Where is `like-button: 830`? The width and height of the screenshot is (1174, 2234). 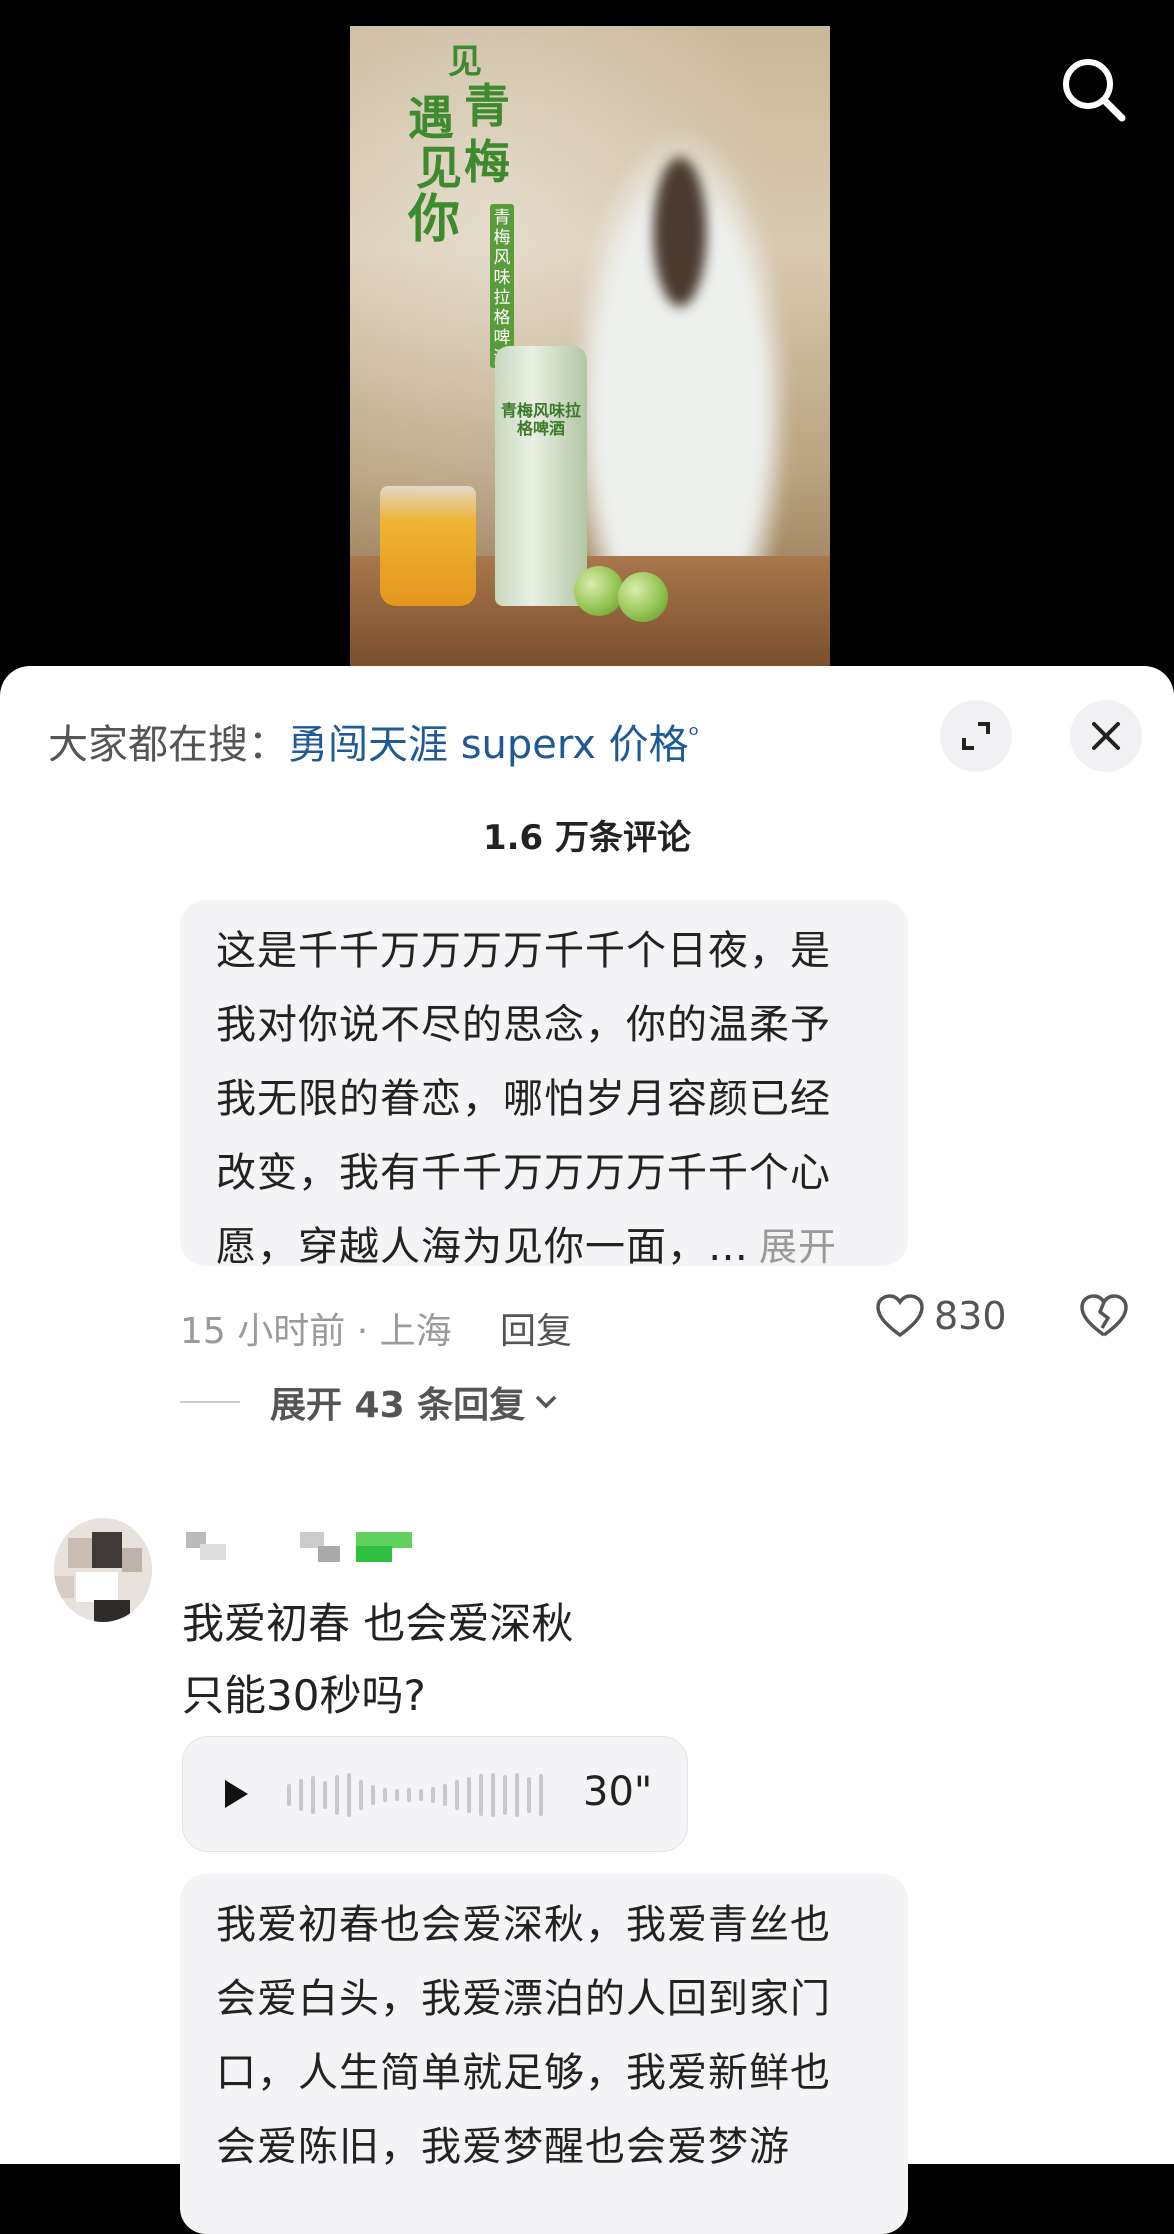
like-button: 830 is located at coordinates (941, 1316).